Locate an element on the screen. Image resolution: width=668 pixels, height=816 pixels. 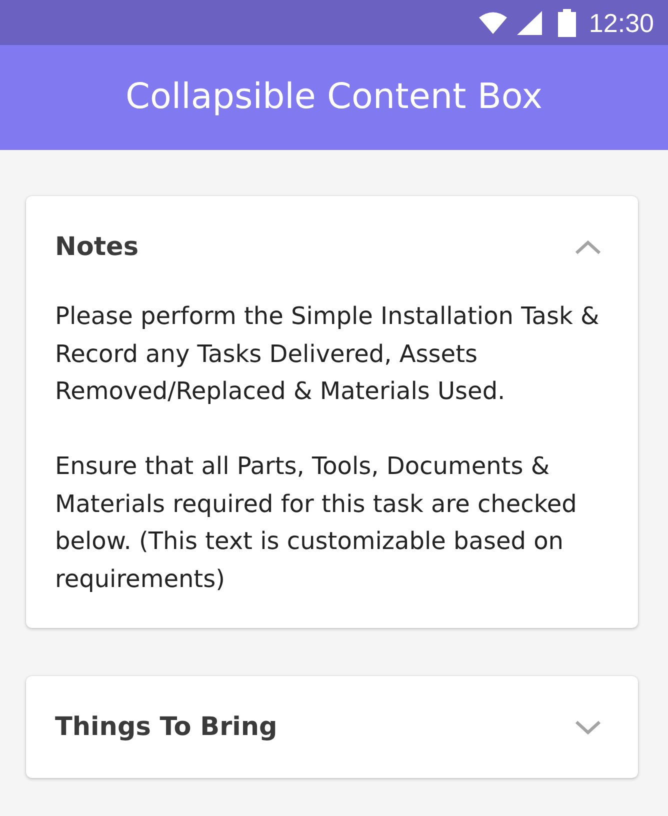
body-text: Ensure that all Parts, Tools, Documents & Materials required for this task are checked below. (This text is customizable based on requirements) is located at coordinates (316, 522).